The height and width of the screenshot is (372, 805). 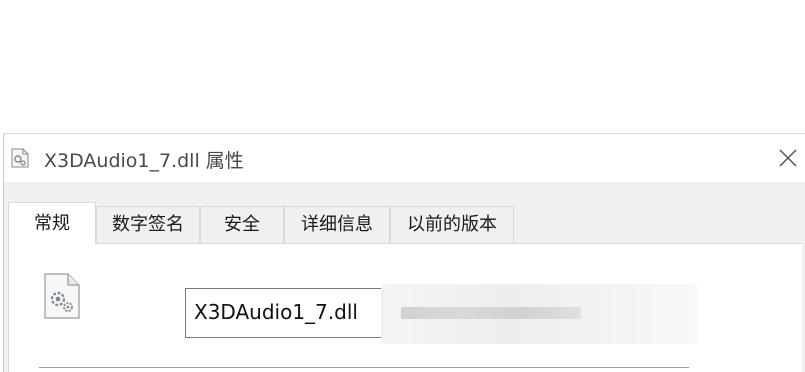 What do you see at coordinates (144, 161) in the screenshot?
I see `window-title: X3DAudio1_7.dll 属性` at bounding box center [144, 161].